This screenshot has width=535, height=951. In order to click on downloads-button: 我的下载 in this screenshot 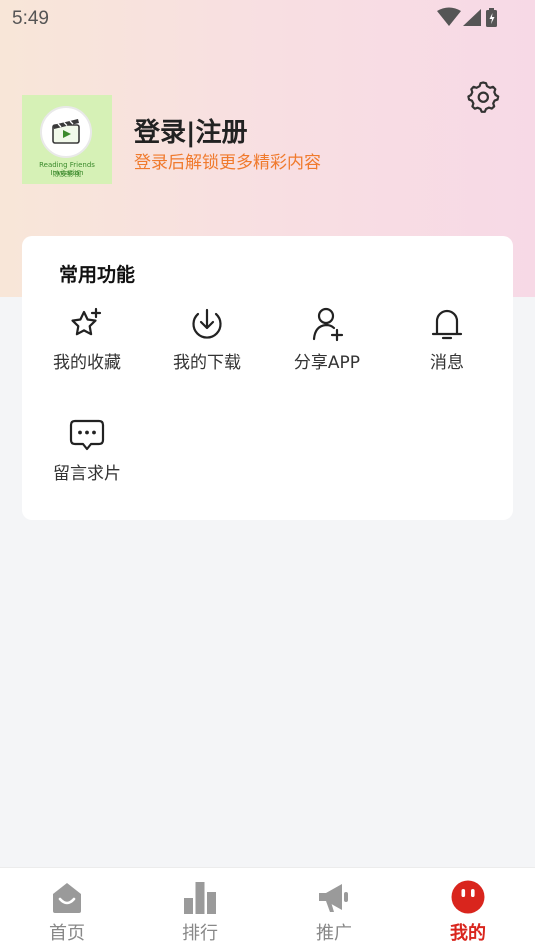, I will do `click(207, 346)`.